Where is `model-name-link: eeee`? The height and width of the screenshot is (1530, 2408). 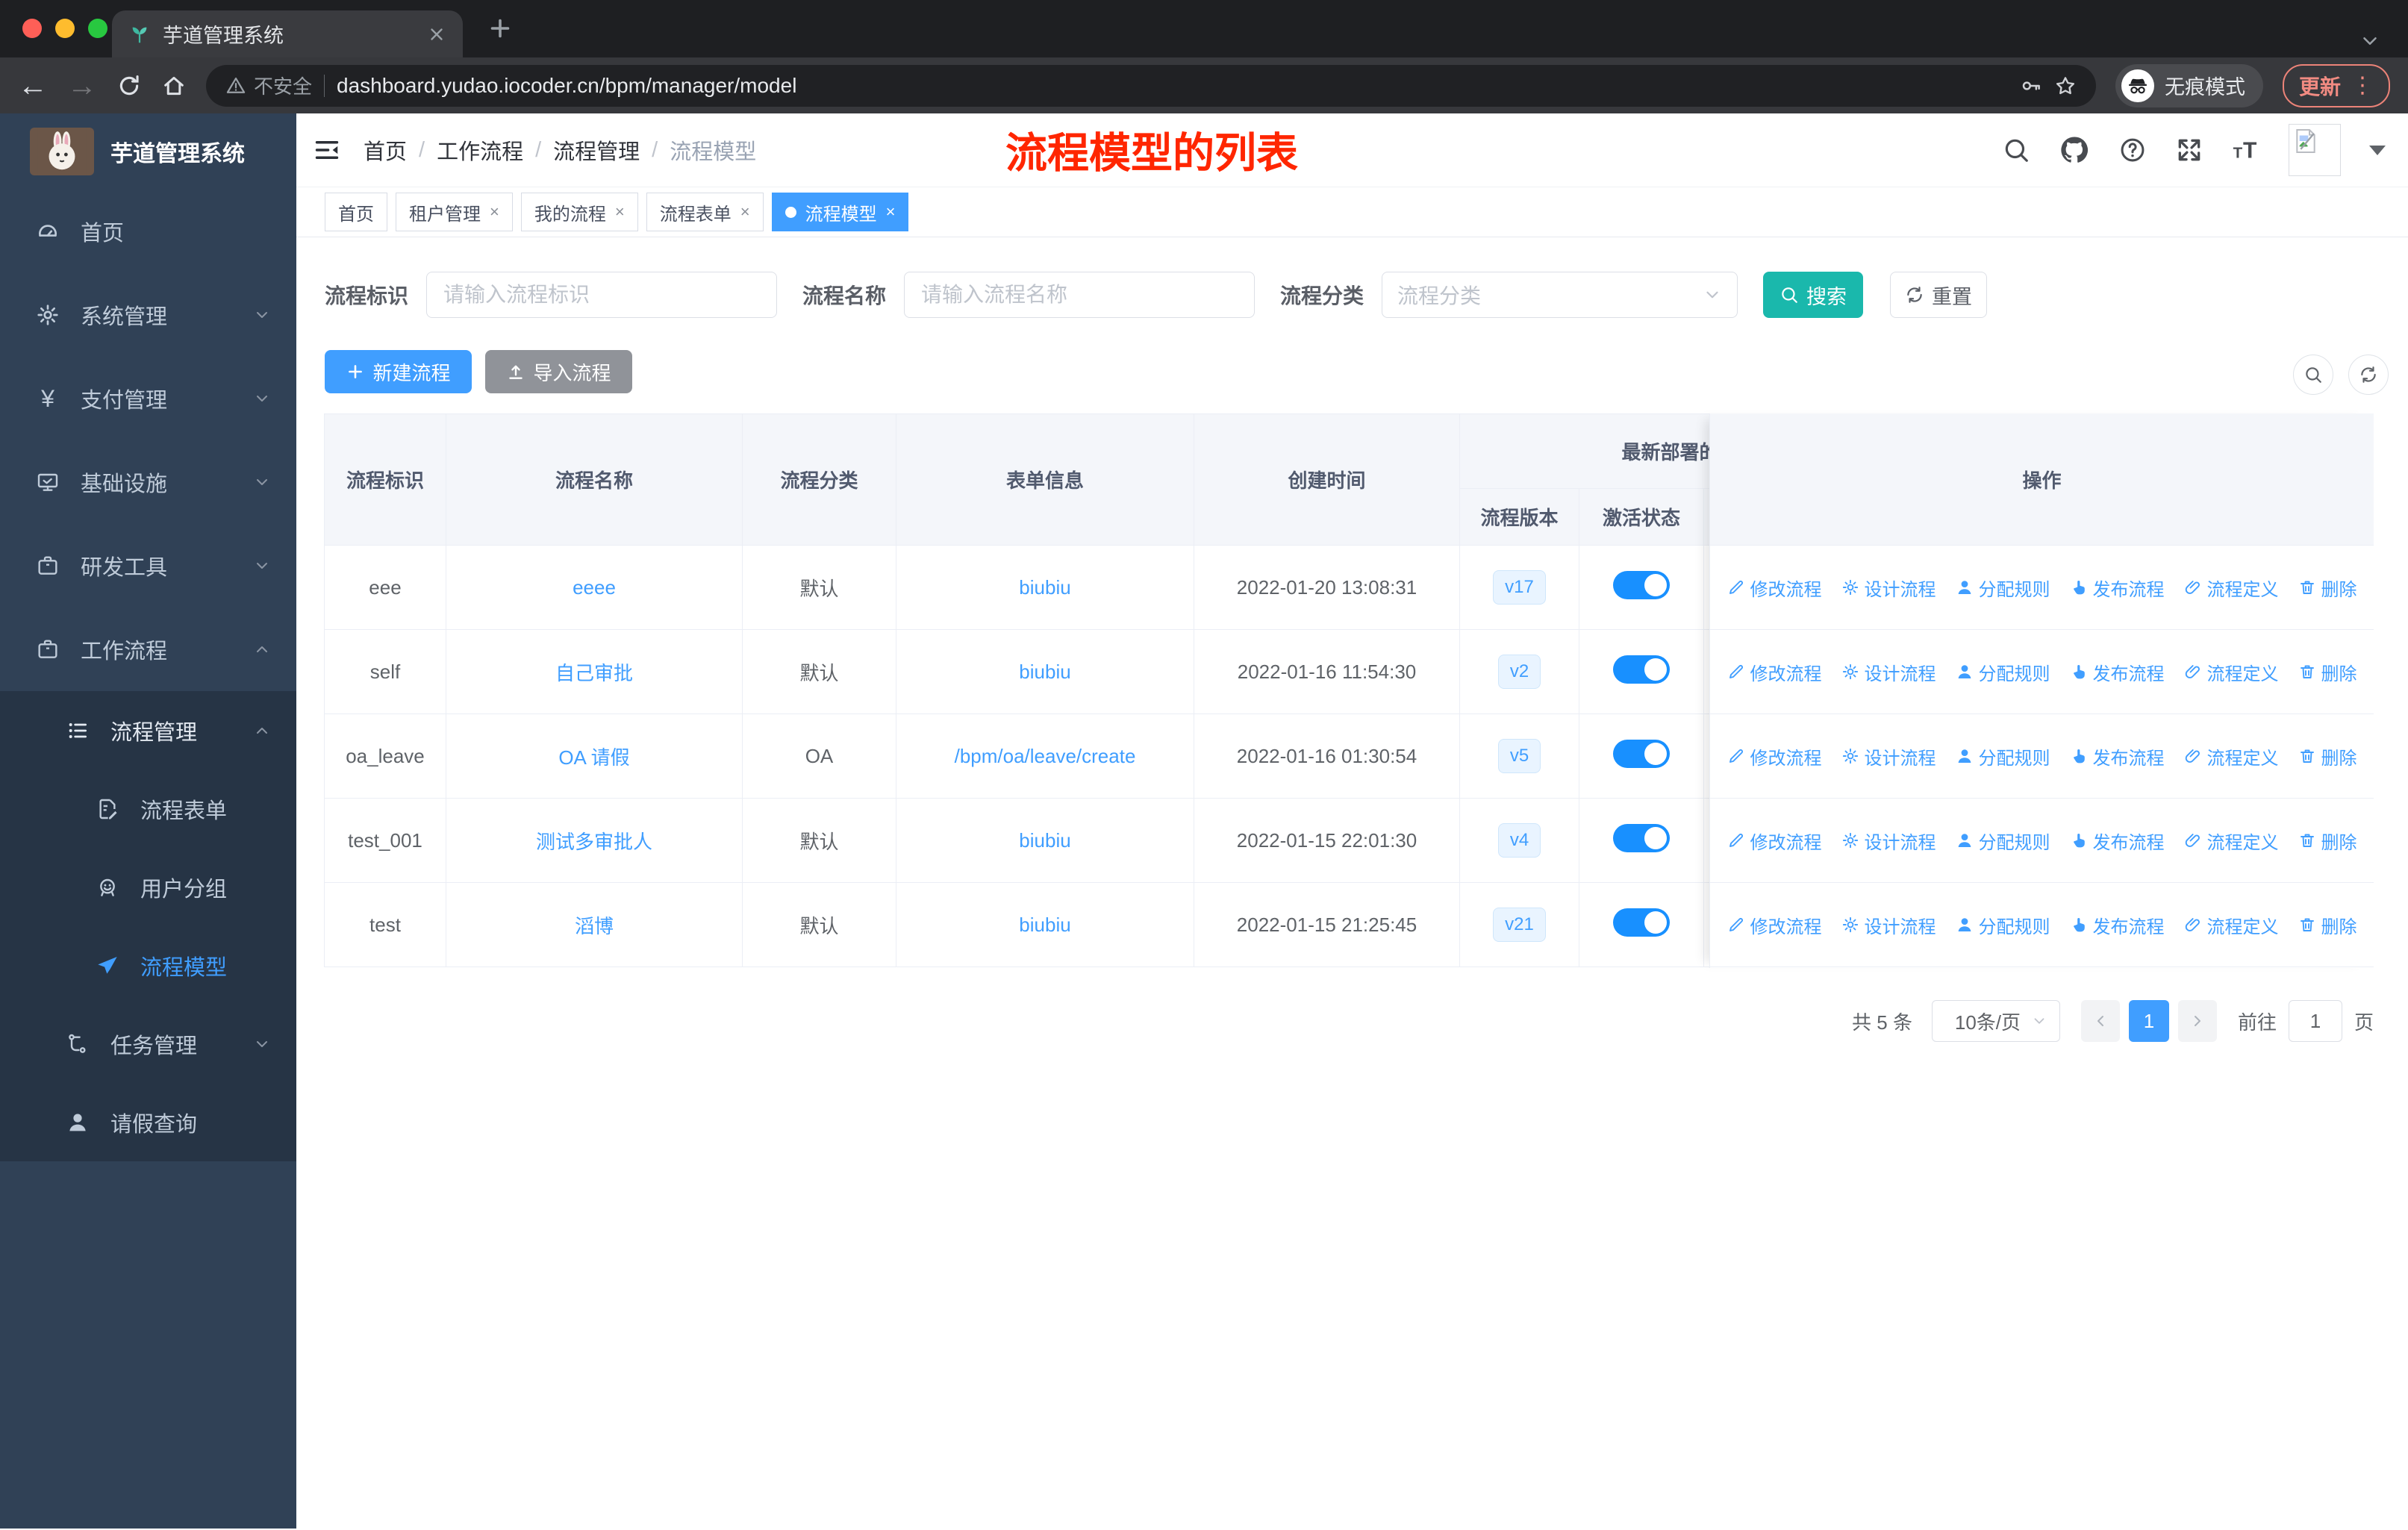
model-name-link: eeee is located at coordinates (594, 587).